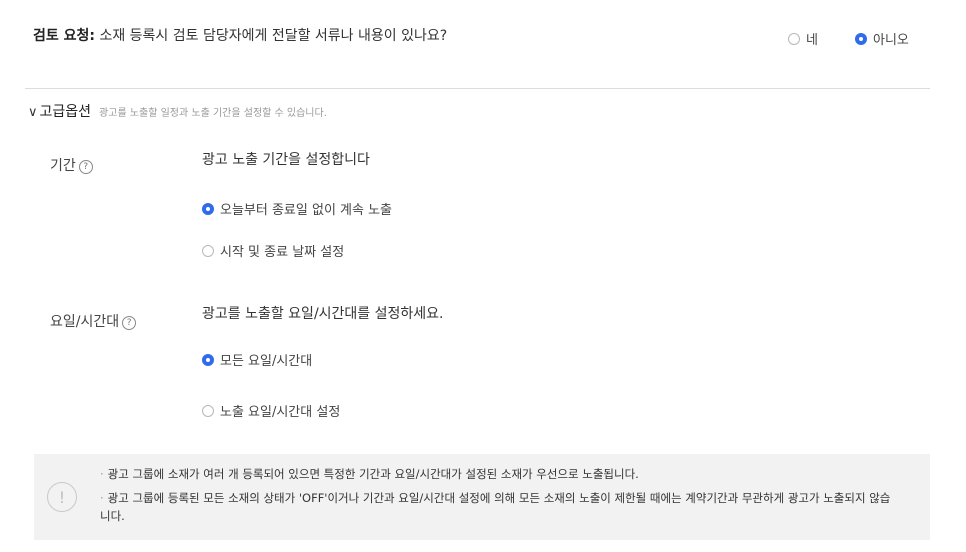 This screenshot has width=966, height=552. Describe the element at coordinates (266, 361) in the screenshot. I see `schedule-option-all-label: 모든 요일/시간대` at that location.